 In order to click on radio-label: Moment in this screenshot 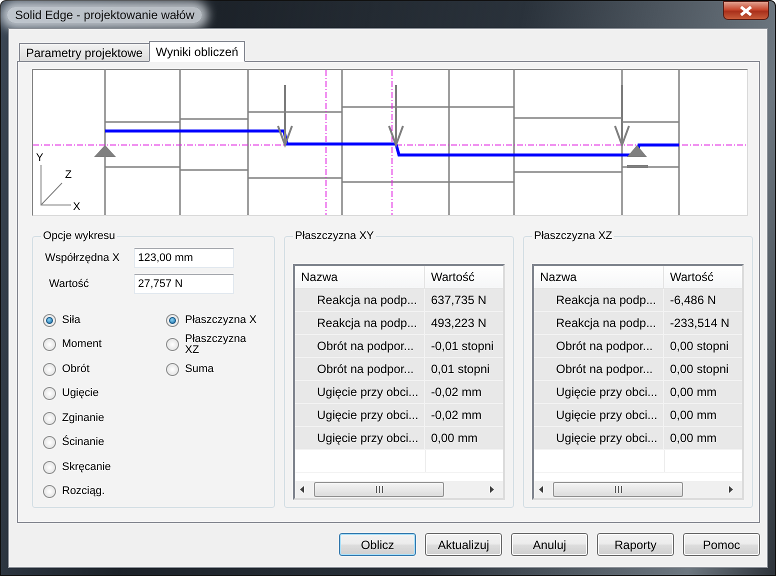, I will do `click(82, 344)`.